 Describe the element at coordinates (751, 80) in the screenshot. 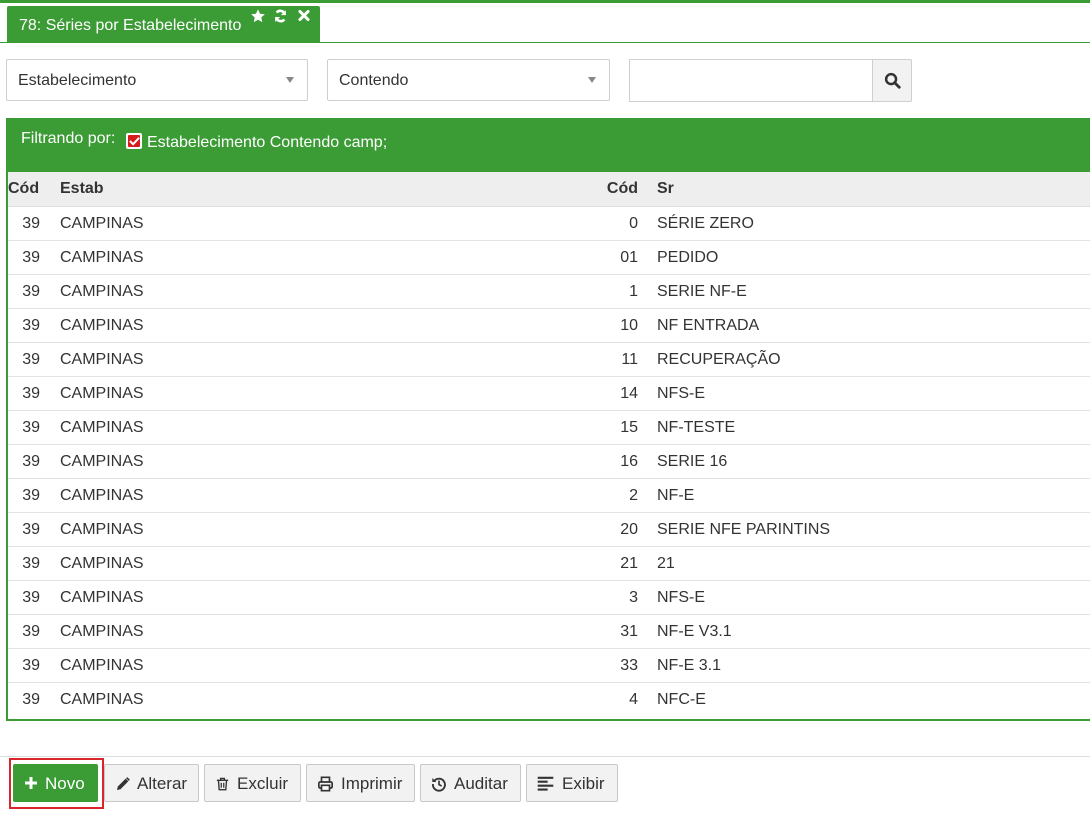

I see `search-input` at that location.